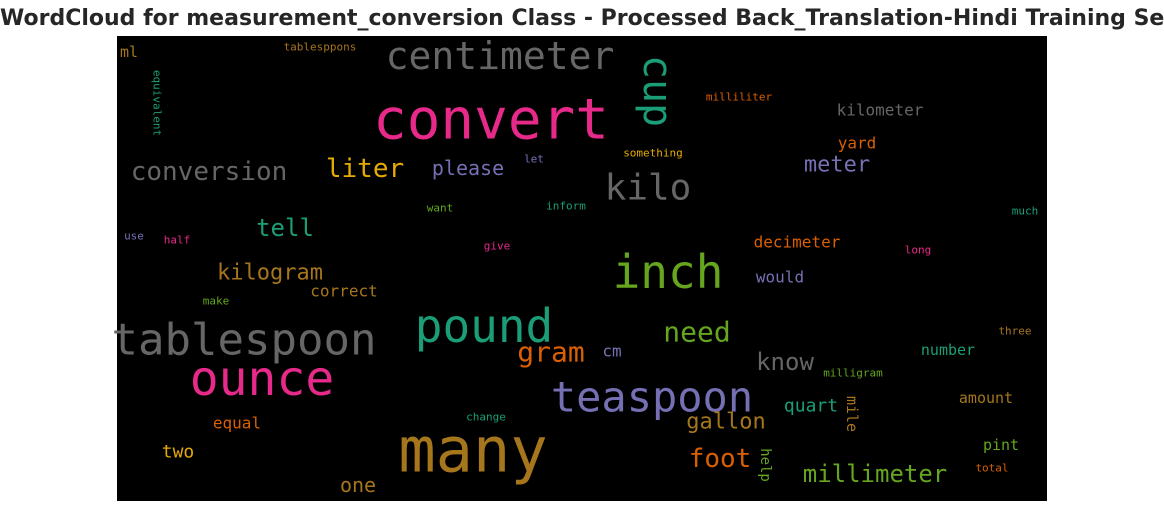 Image resolution: width=1164 pixels, height=511 pixels. I want to click on word-gallon: gallon, so click(725, 422).